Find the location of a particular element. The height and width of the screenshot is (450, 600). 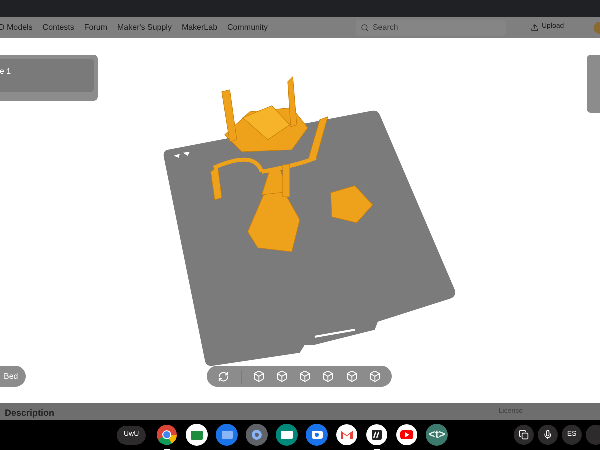

text-app-button: <t> is located at coordinates (437, 435).